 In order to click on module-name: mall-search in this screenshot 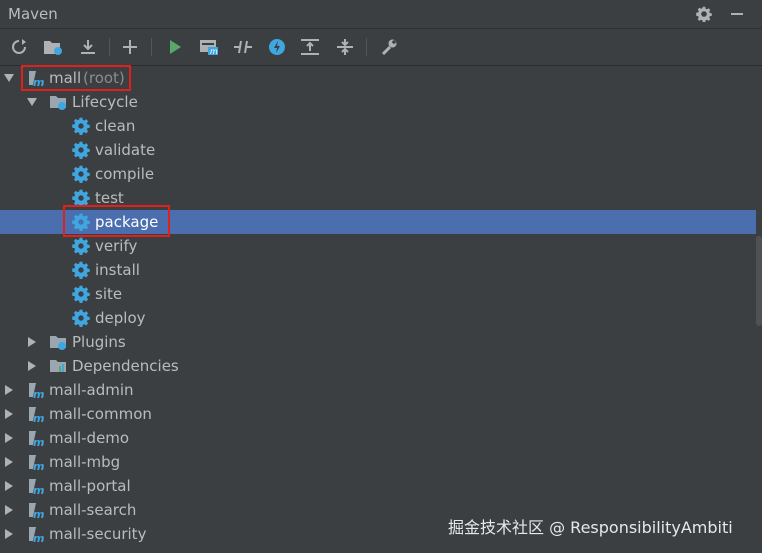, I will do `click(93, 510)`.